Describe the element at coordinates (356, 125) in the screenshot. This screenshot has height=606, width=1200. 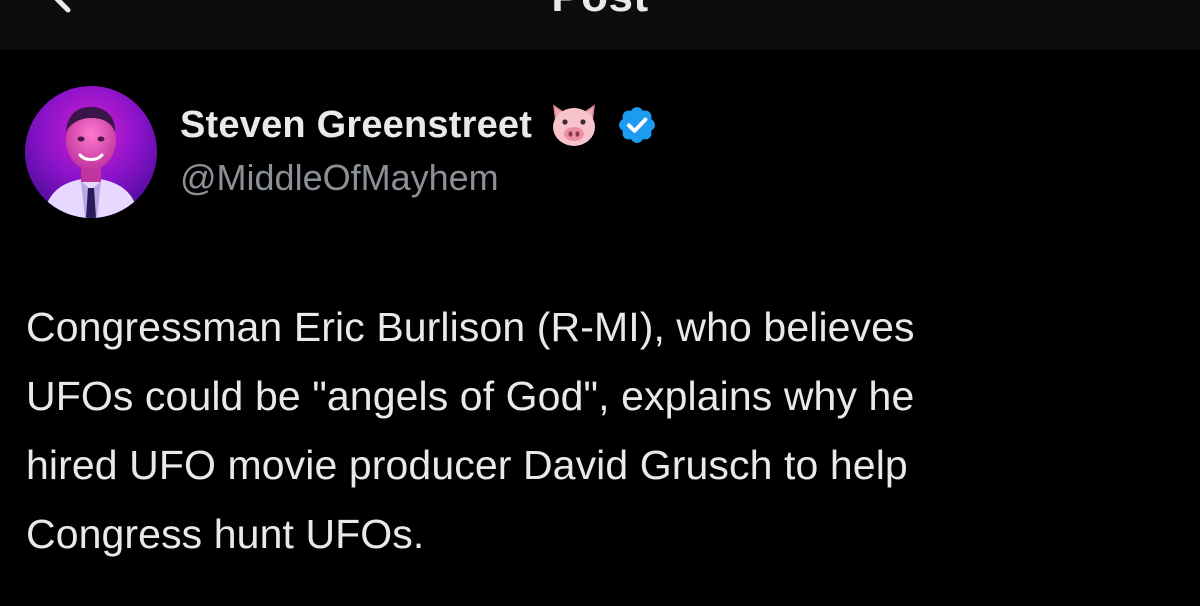
I see `author-display-name: Steven Greenstreet` at that location.